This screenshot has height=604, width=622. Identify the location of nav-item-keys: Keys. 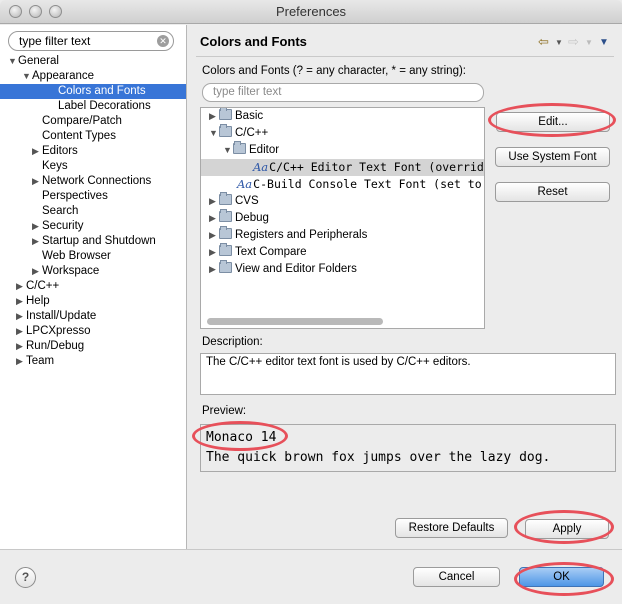
(93, 166).